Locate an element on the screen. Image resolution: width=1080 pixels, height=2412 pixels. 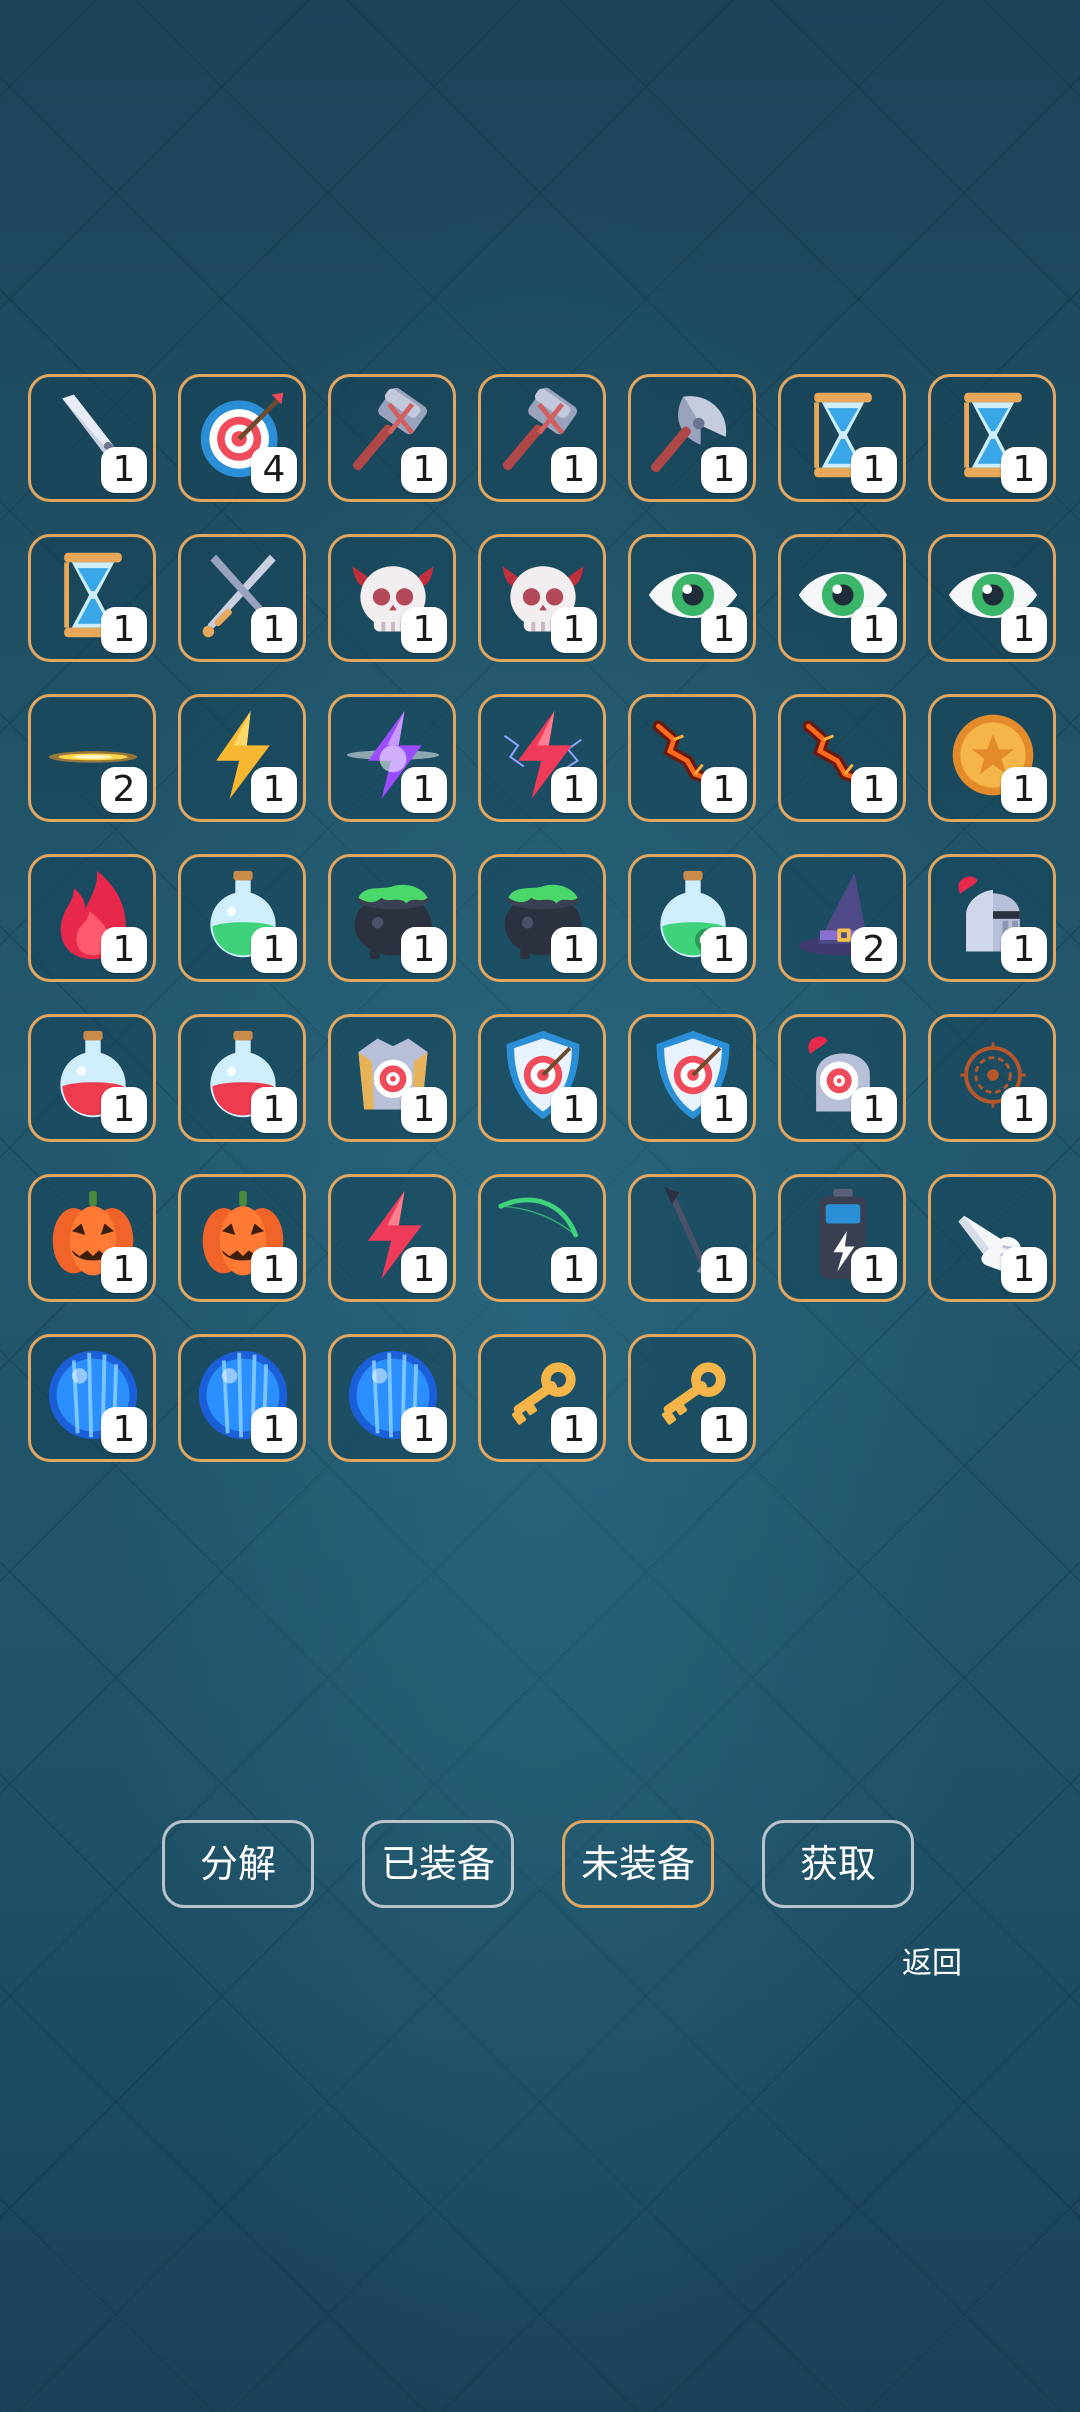
obtain-button: 获取 is located at coordinates (838, 1864).